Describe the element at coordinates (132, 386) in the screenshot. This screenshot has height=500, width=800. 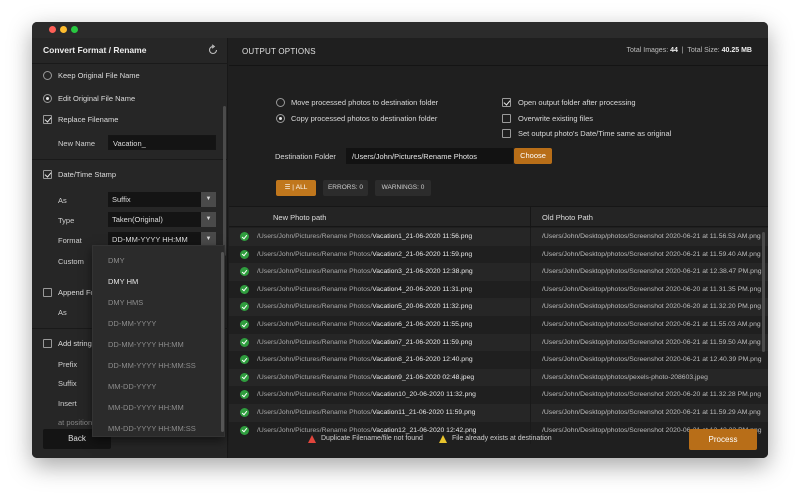
I see `format-option: MM-DD-YYYY` at that location.